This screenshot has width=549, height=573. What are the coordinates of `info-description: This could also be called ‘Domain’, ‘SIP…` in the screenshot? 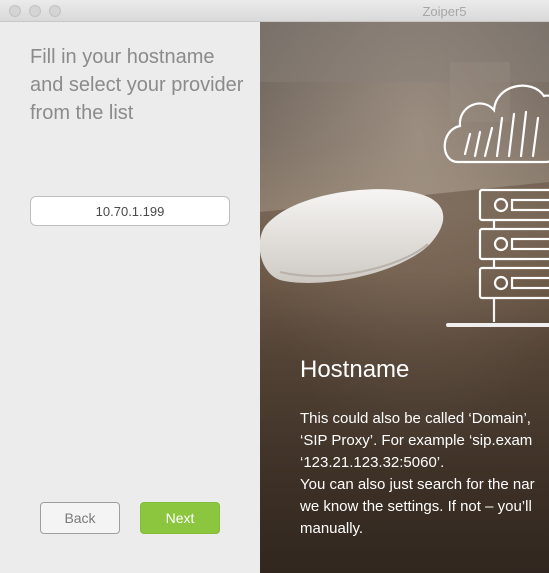 It's located at (424, 474).